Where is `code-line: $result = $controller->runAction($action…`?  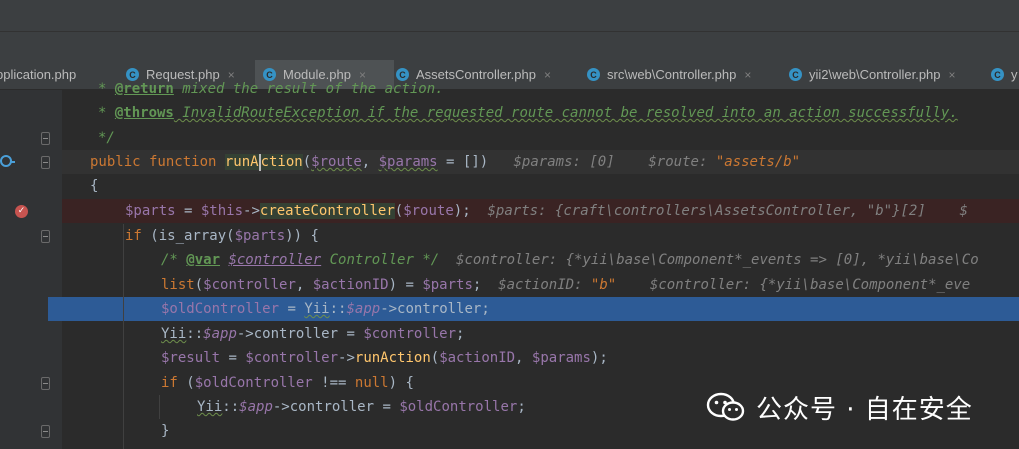 code-line: $result = $controller->runAction($action… is located at coordinates (384, 358).